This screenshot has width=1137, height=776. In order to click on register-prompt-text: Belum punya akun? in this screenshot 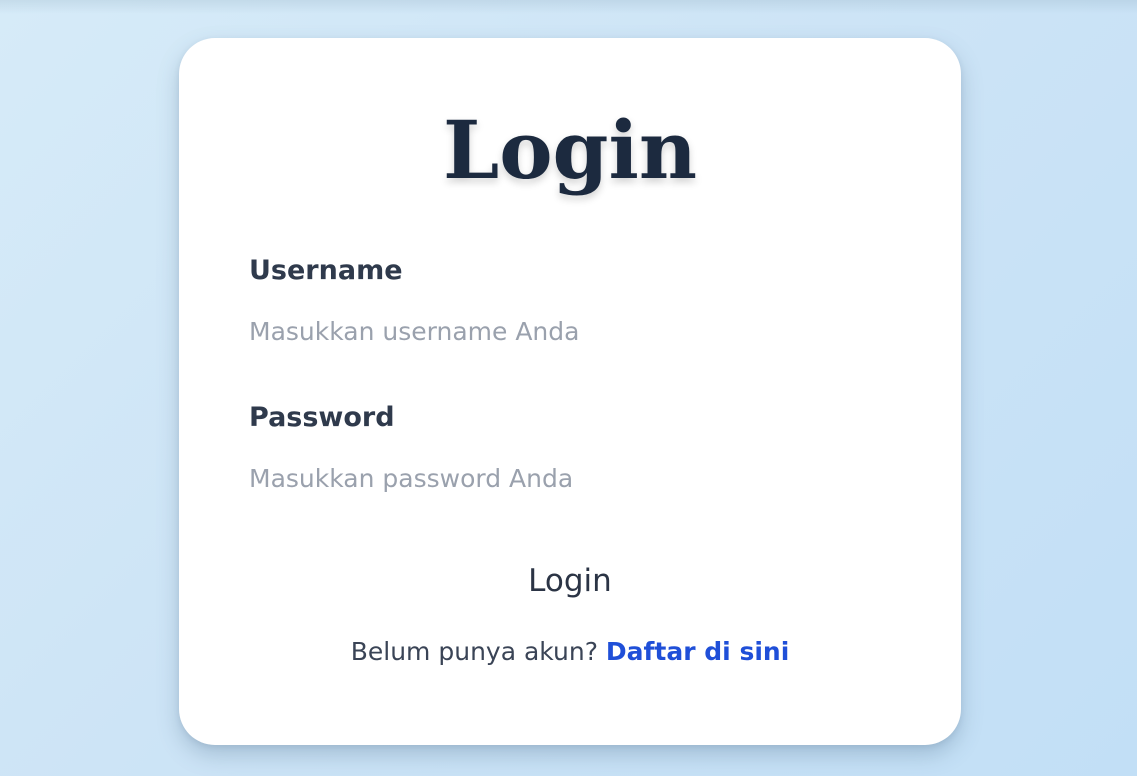, I will do `click(478, 651)`.